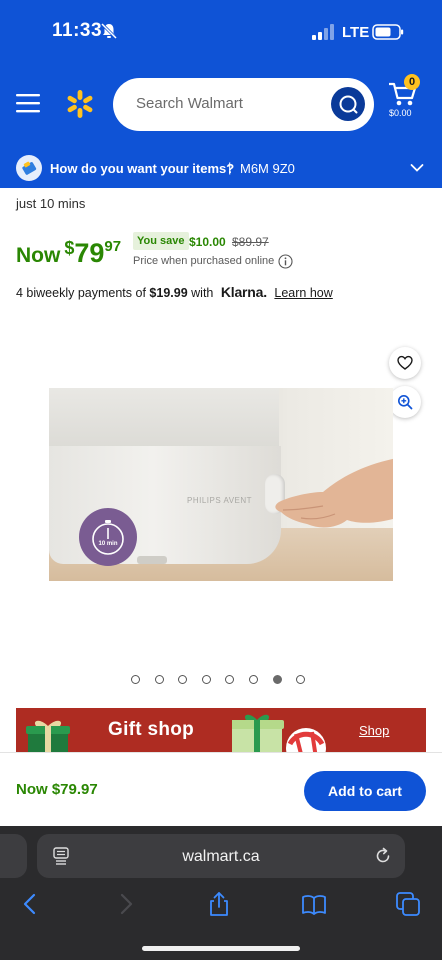 The width and height of the screenshot is (442, 960). Describe the element at coordinates (38, 255) in the screenshot. I see `price-now-label: Now` at that location.